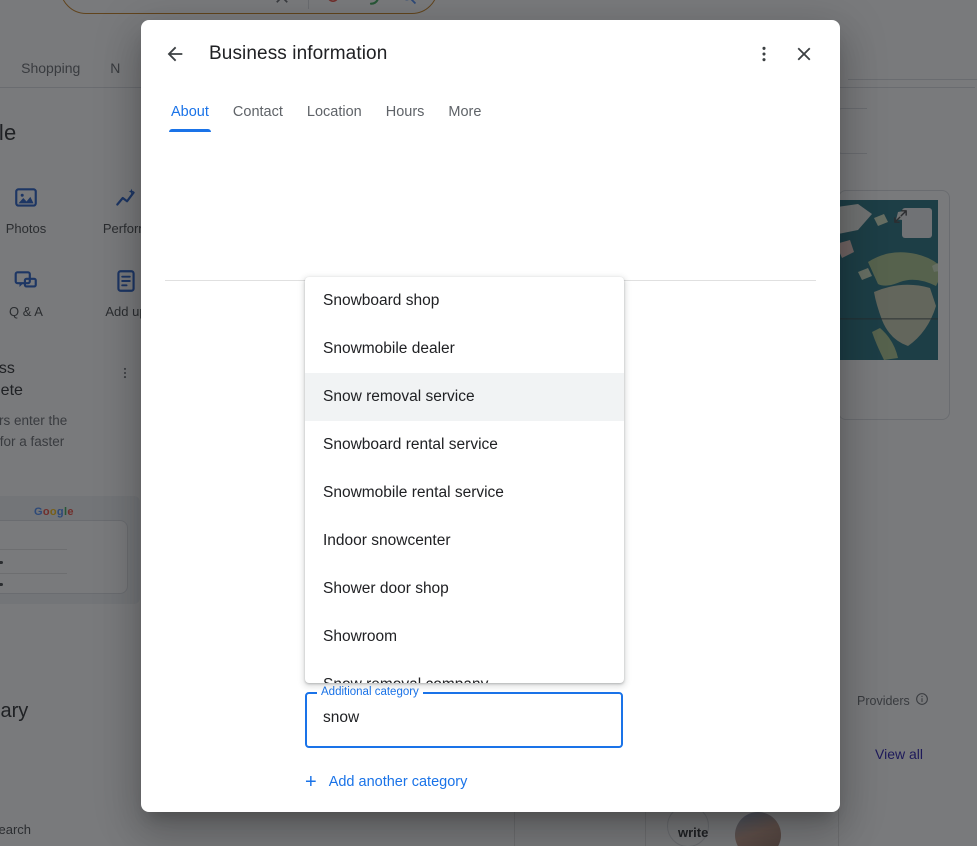 This screenshot has height=846, width=977. Describe the element at coordinates (464, 118) in the screenshot. I see `tab-more: More` at that location.